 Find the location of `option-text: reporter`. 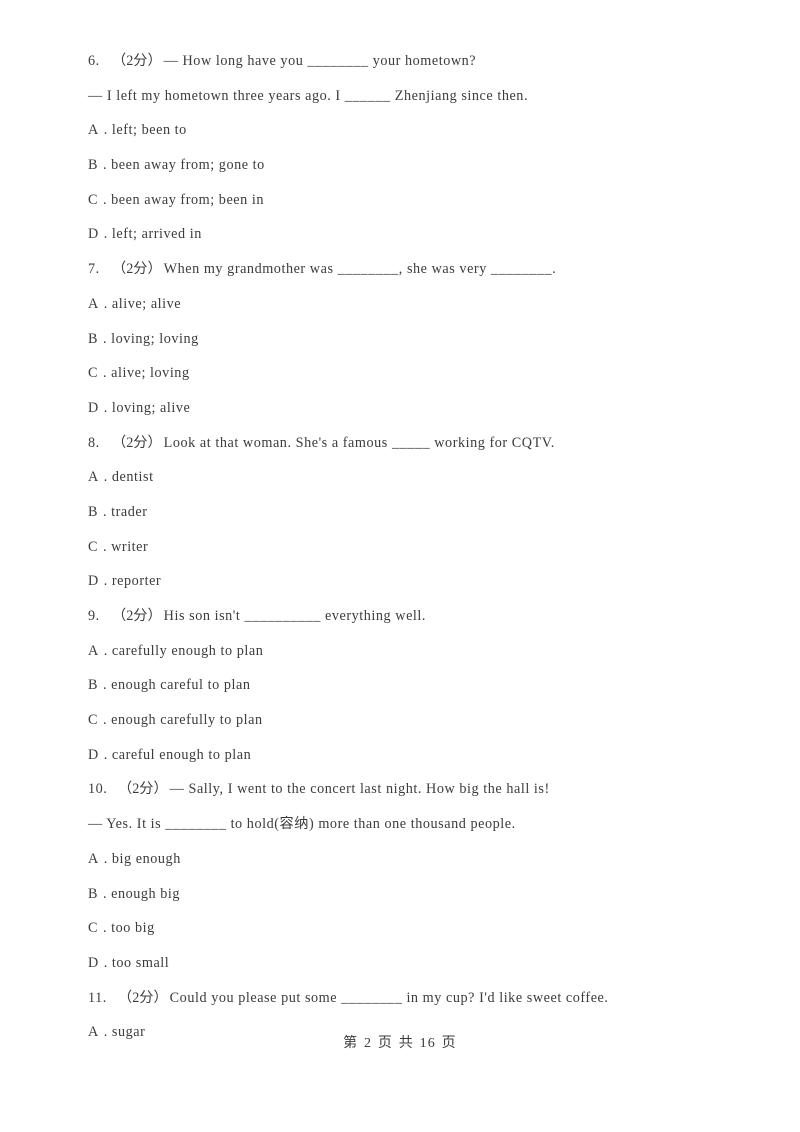

option-text: reporter is located at coordinates (136, 581).